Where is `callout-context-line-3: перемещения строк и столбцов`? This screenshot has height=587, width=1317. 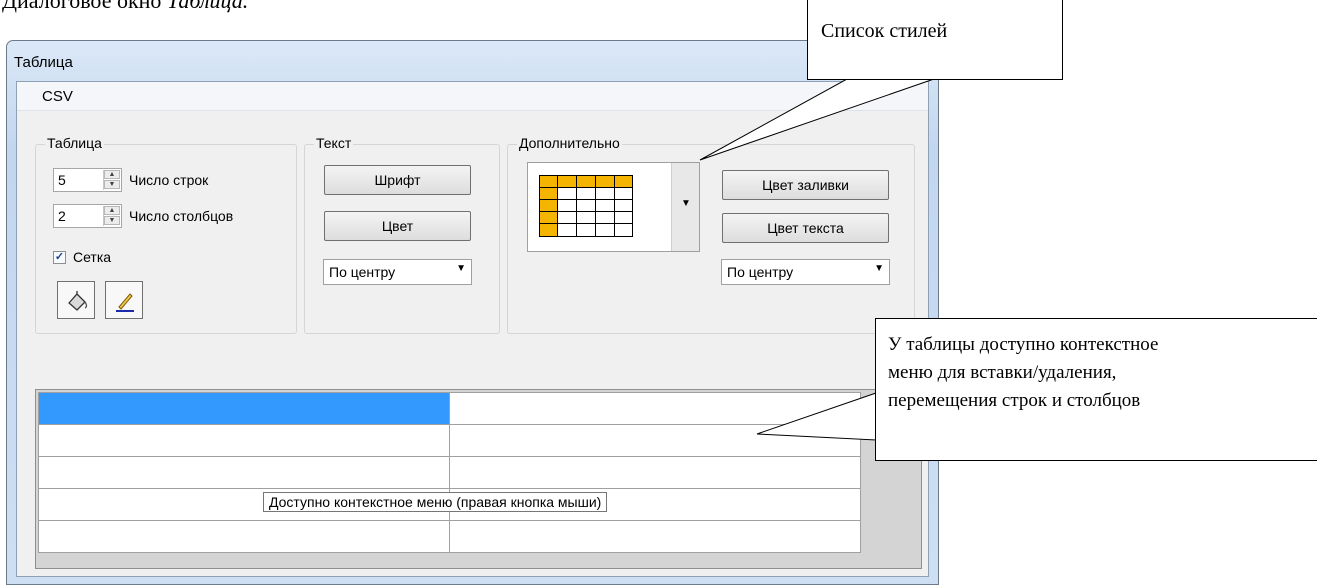 callout-context-line-3: перемещения строк и столбцов is located at coordinates (1014, 400).